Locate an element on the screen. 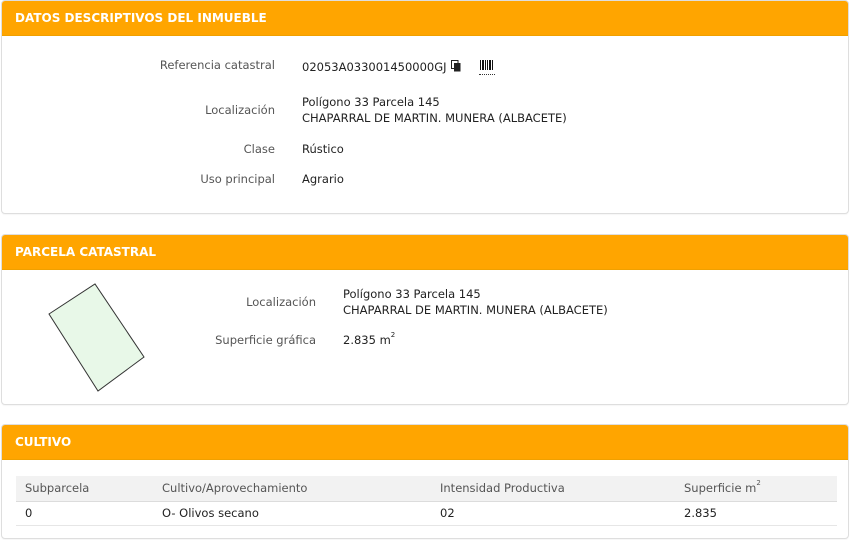 This screenshot has height=540, width=851. panel-title: PARCELA CATASTRAL is located at coordinates (425, 252).